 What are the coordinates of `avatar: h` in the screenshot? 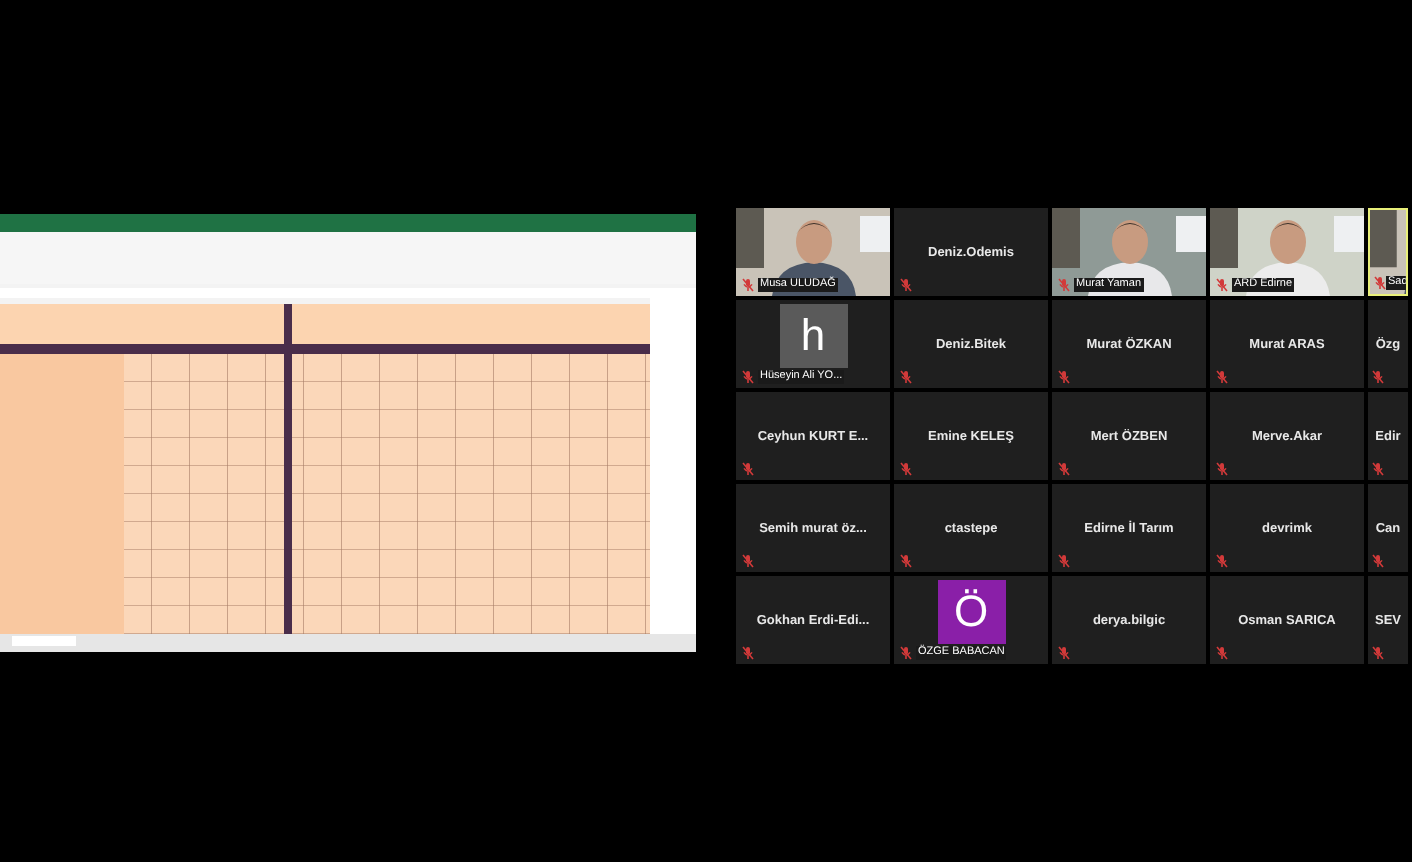 It's located at (813, 336).